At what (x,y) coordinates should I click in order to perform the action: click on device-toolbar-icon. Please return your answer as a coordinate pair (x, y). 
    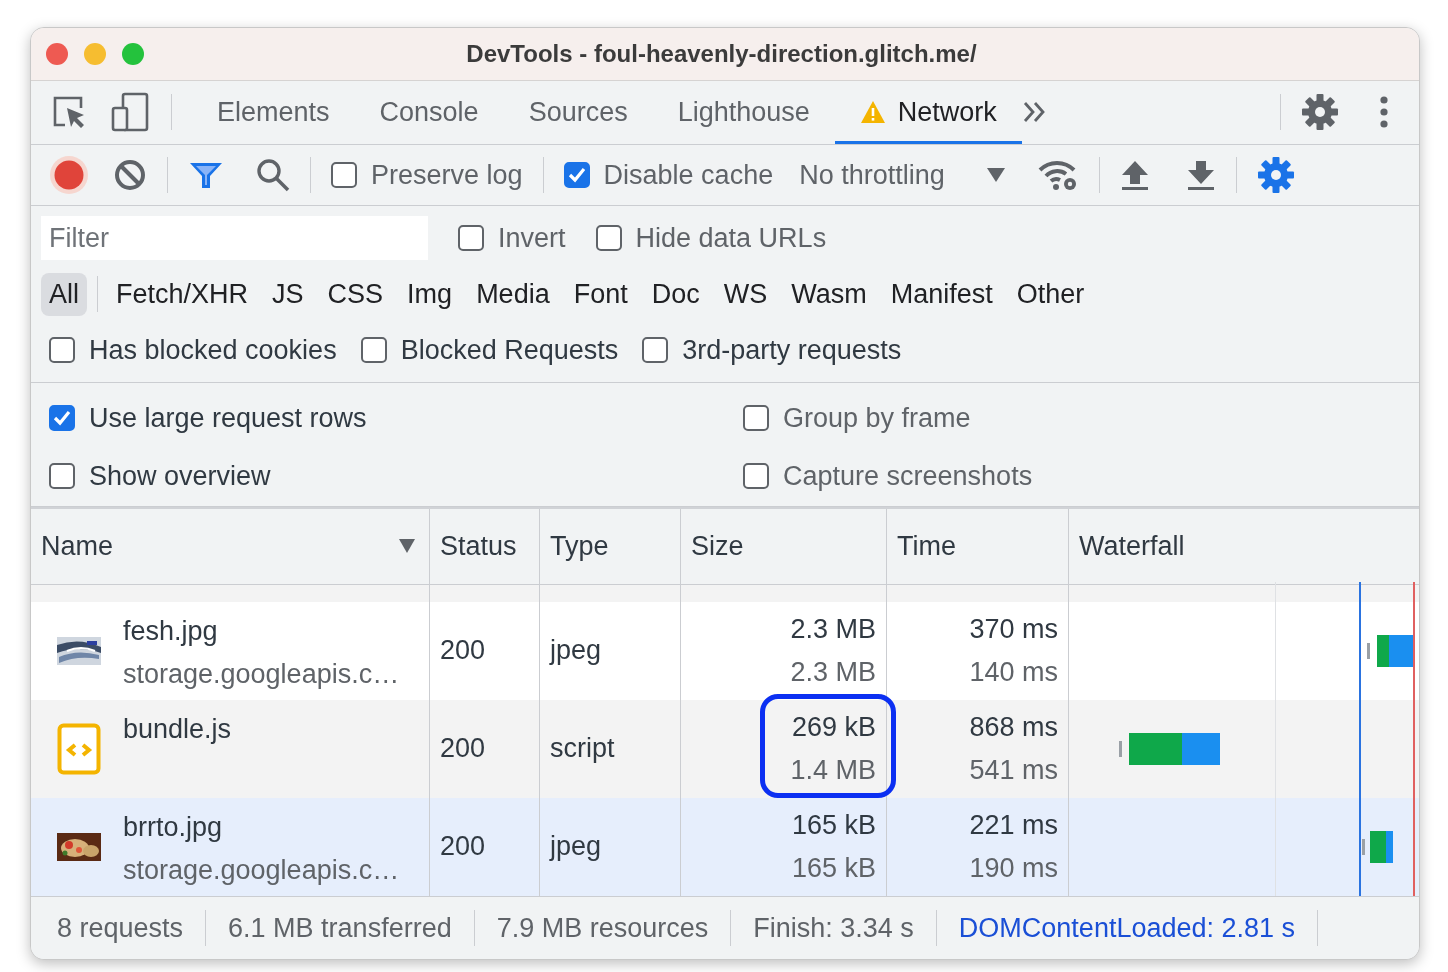
    Looking at the image, I should click on (131, 112).